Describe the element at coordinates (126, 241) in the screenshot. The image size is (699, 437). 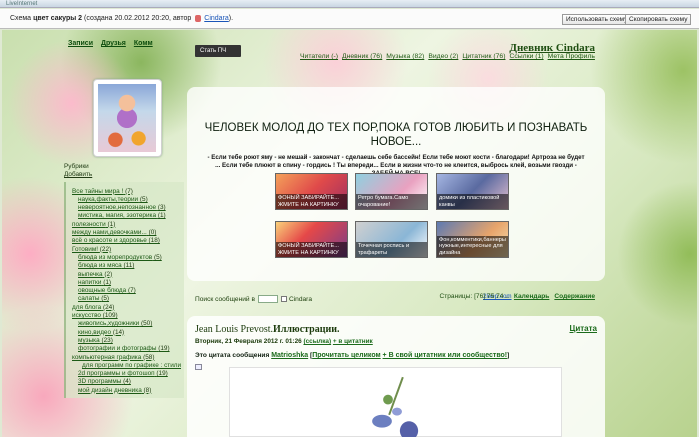
I see `category-item: всё о красоте и здоровье (18)` at that location.